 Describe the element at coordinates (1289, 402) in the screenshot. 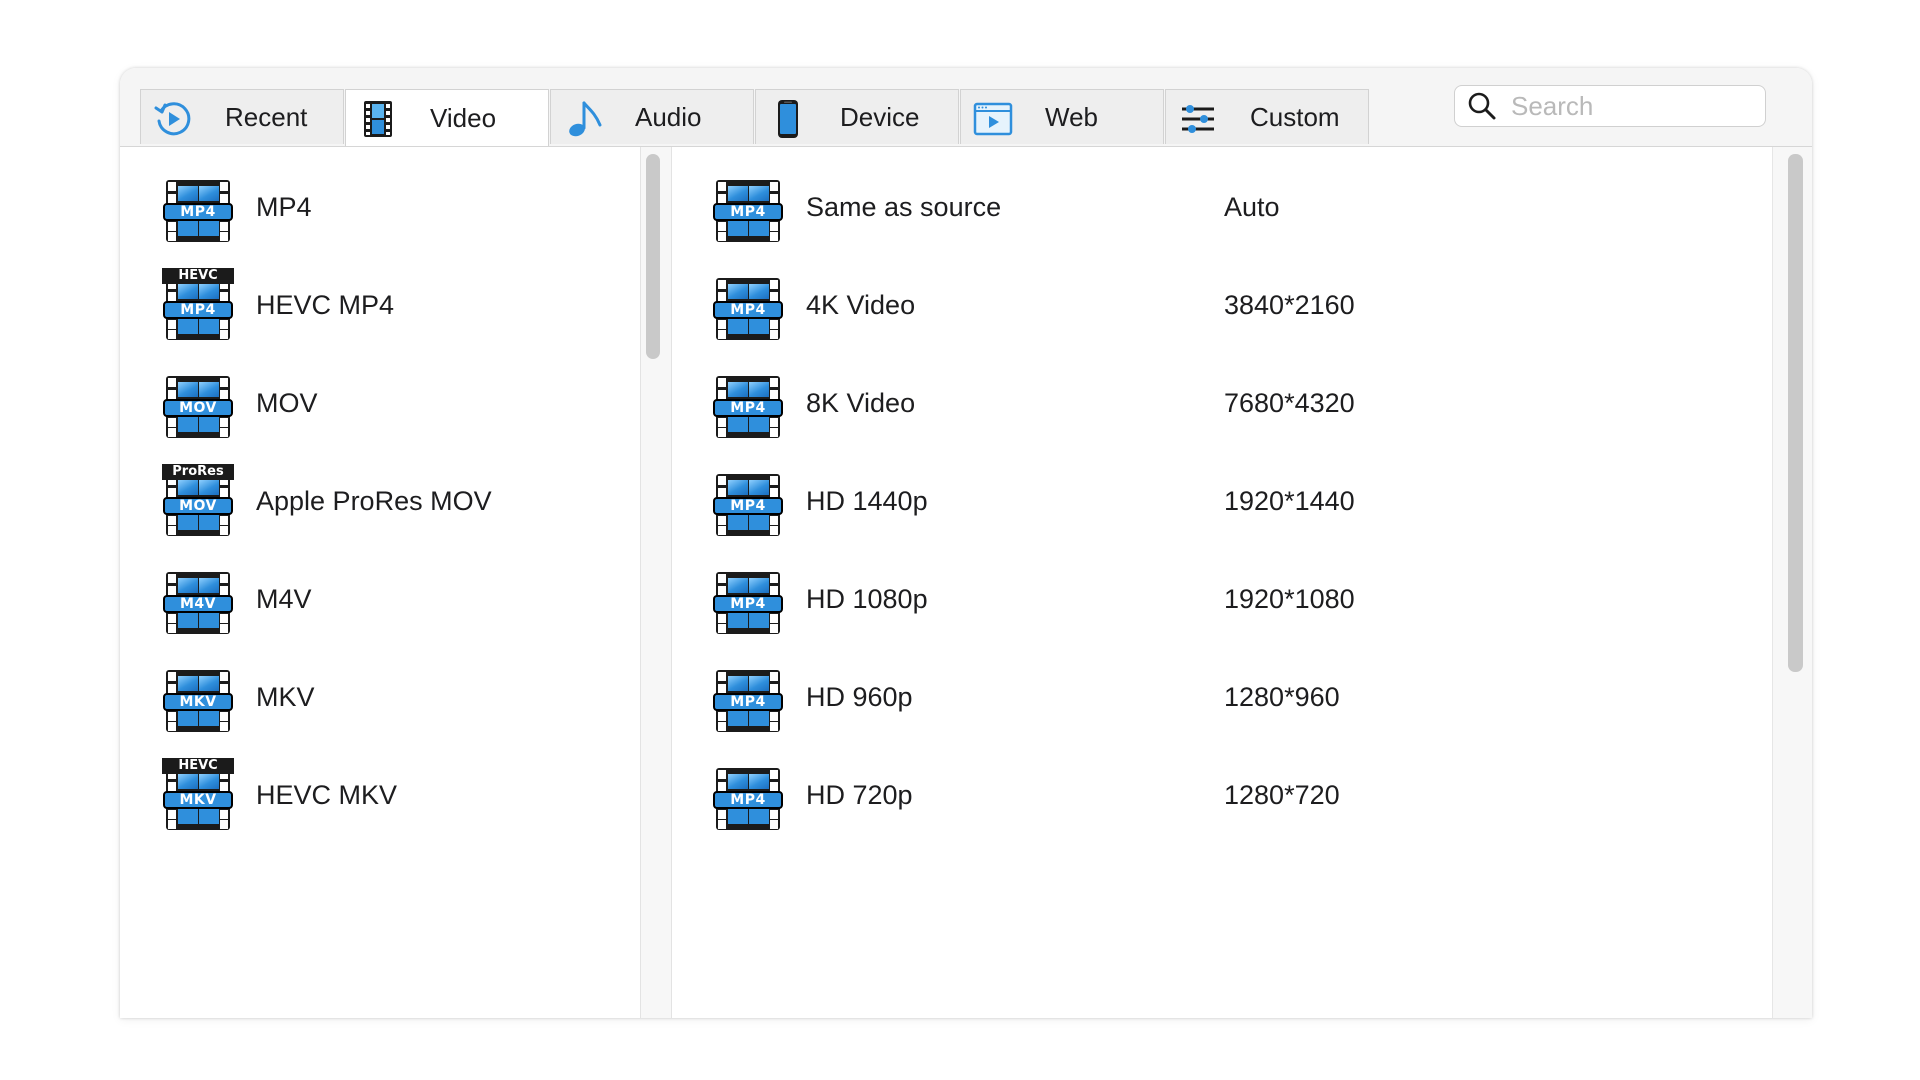

I see `preset-resolution: 7680*4320` at that location.